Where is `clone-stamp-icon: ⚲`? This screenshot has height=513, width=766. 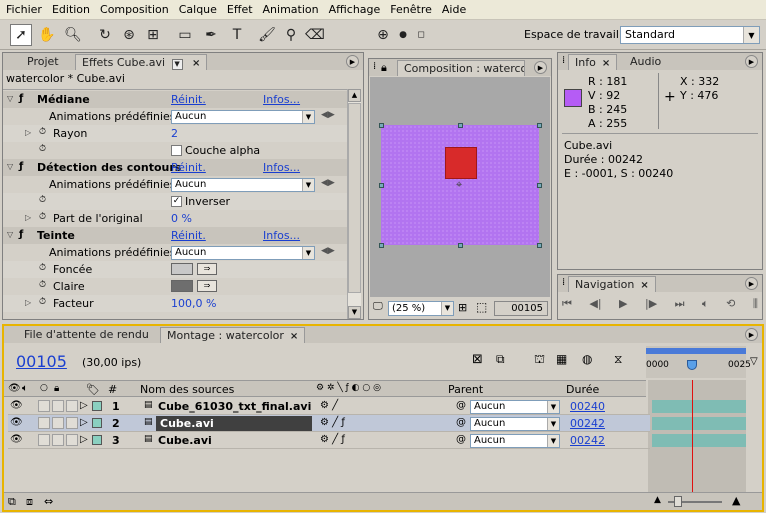 clone-stamp-icon: ⚲ is located at coordinates (291, 35).